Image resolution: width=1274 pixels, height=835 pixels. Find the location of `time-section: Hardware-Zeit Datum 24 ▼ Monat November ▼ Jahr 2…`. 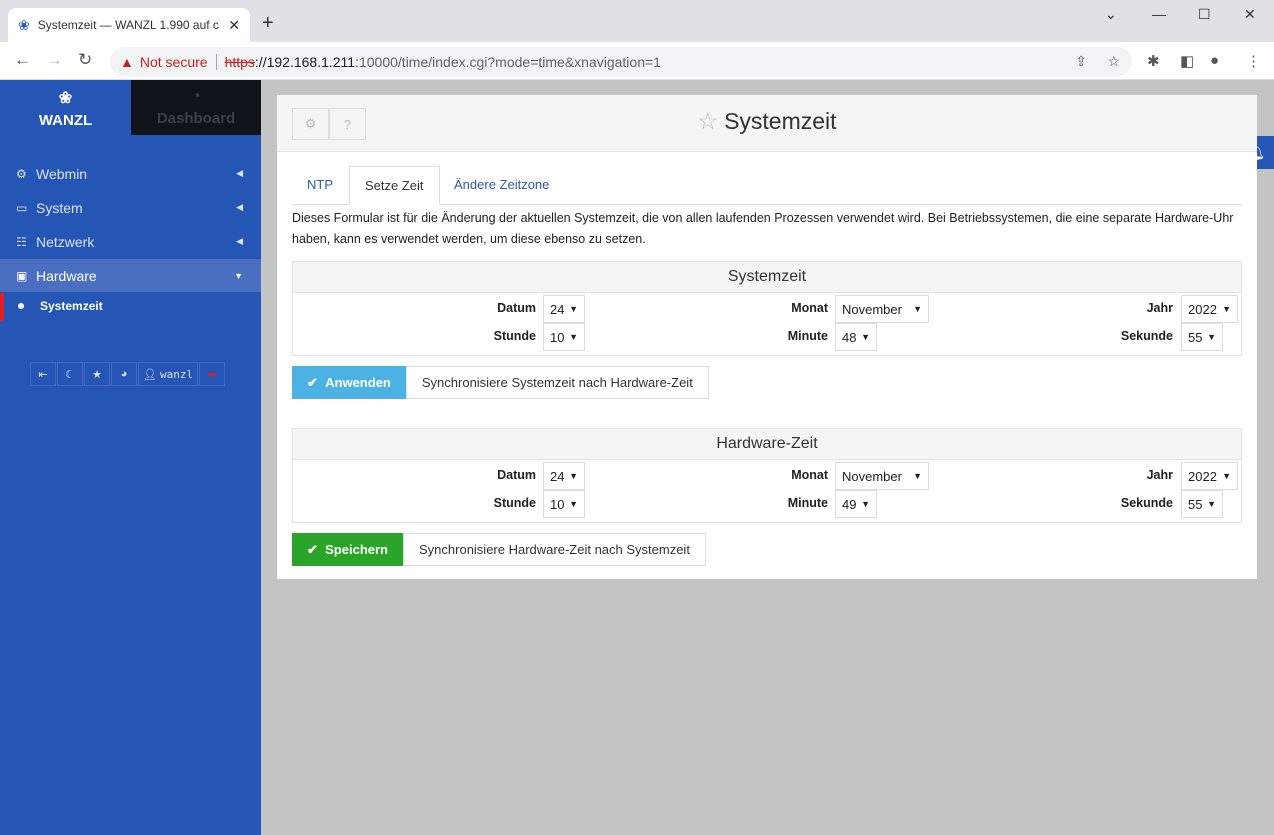

time-section: Hardware-Zeit Datum 24 ▼ Monat November ▼ Jahr 2… is located at coordinates (767, 475).